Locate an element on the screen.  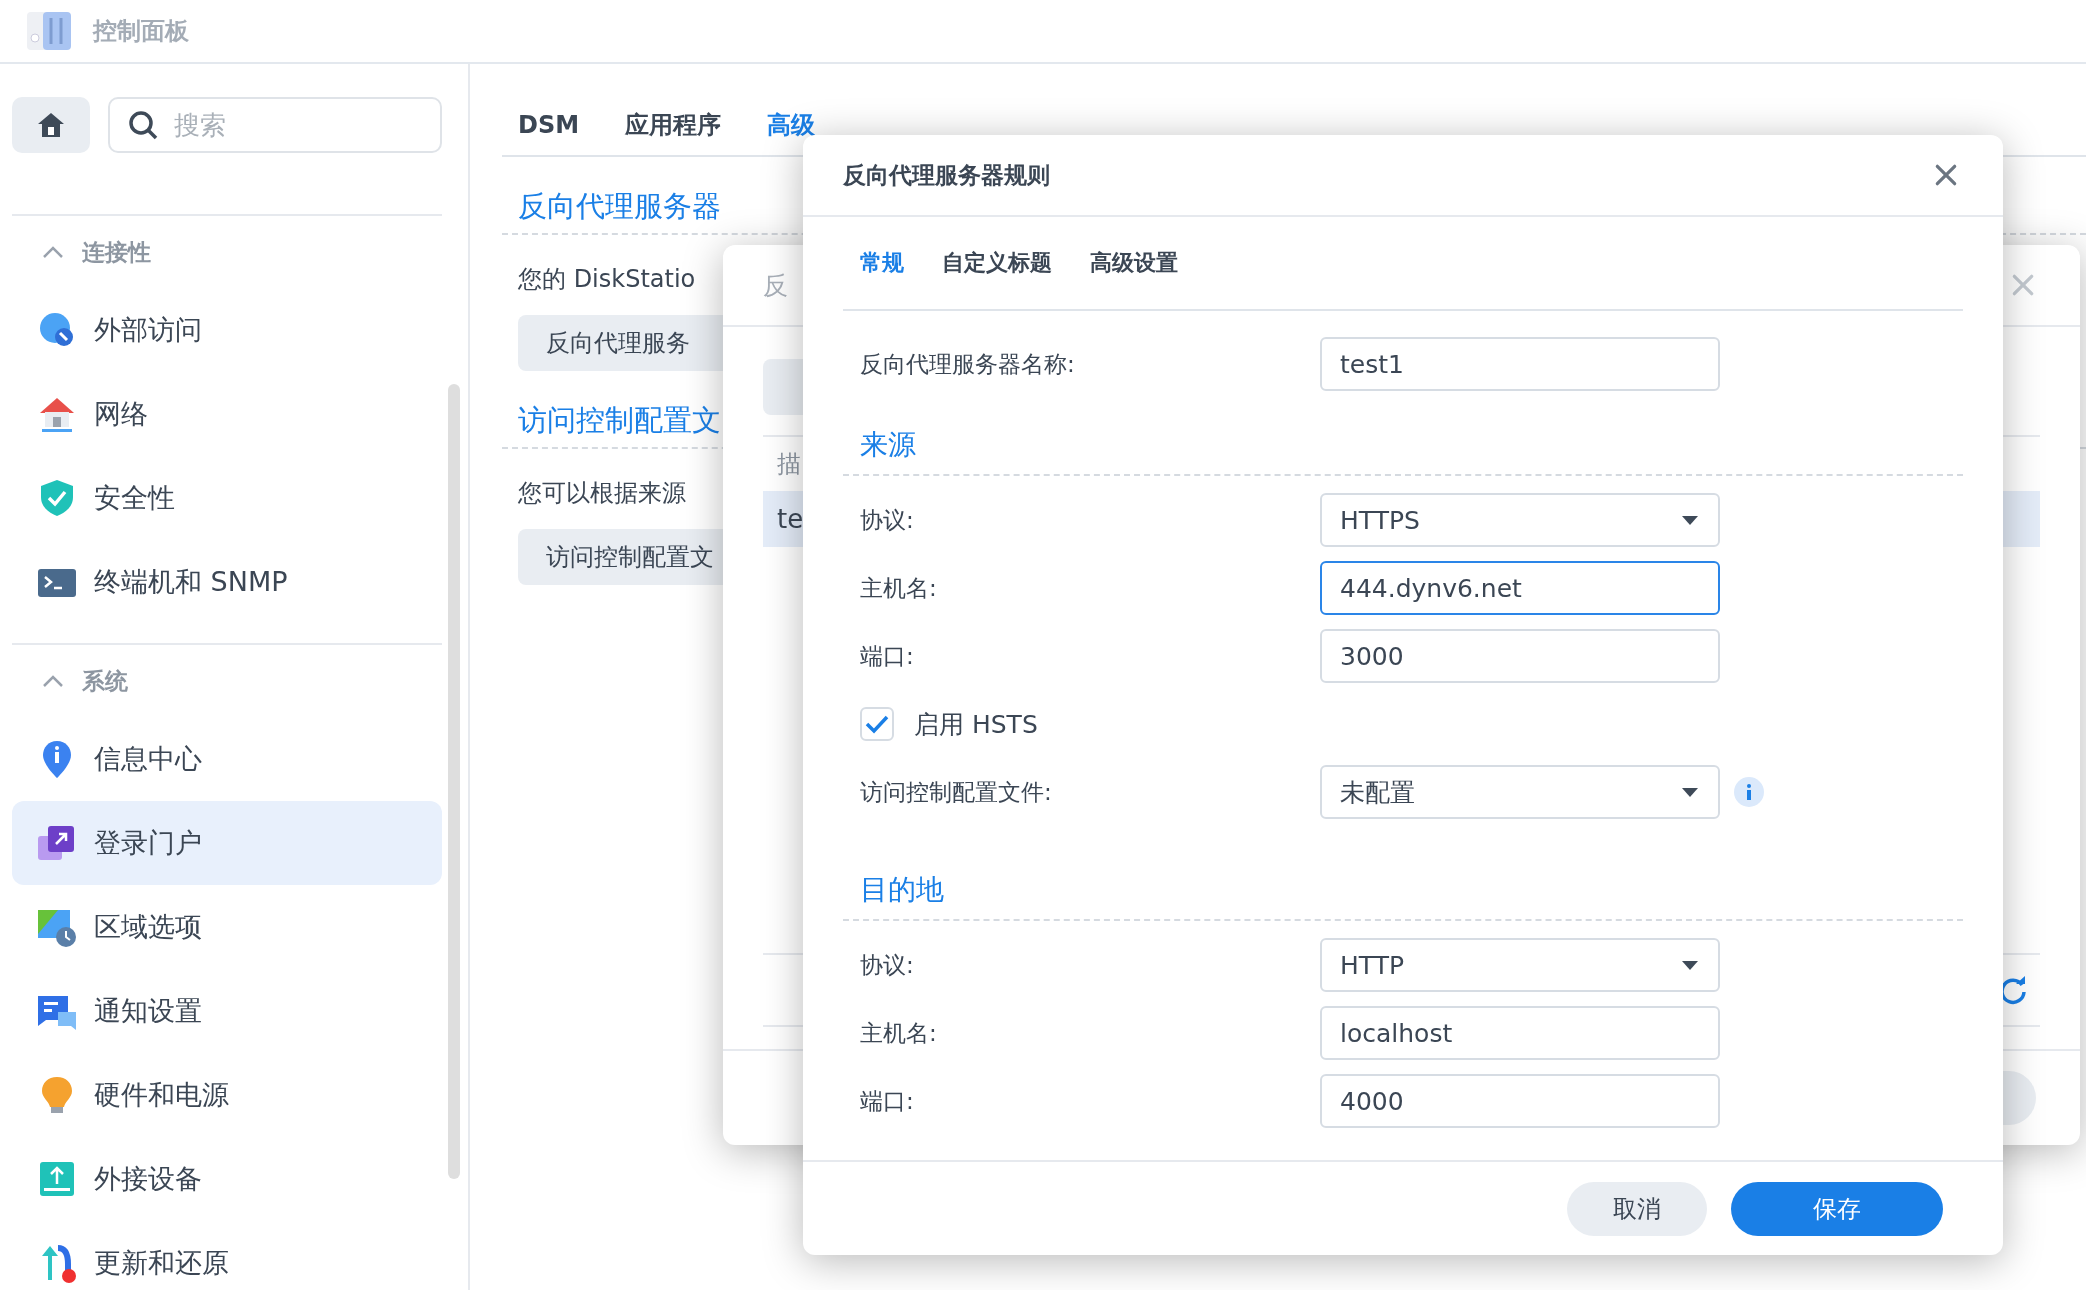
section-heading: 目的地 is located at coordinates (1403, 873).